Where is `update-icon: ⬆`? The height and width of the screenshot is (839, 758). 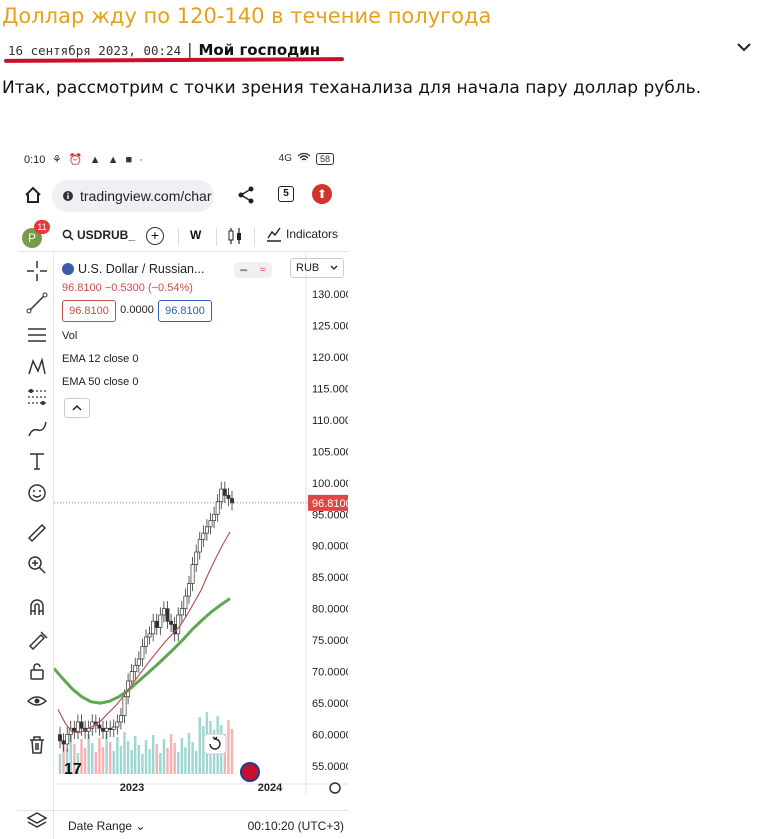 update-icon: ⬆ is located at coordinates (322, 194).